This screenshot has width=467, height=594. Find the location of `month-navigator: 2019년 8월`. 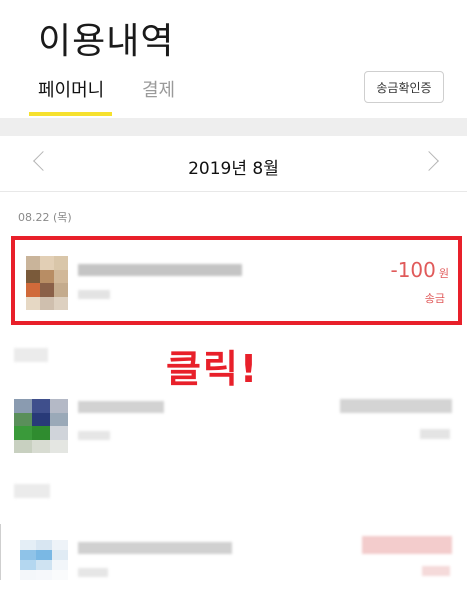

month-navigator: 2019년 8월 is located at coordinates (233, 164).